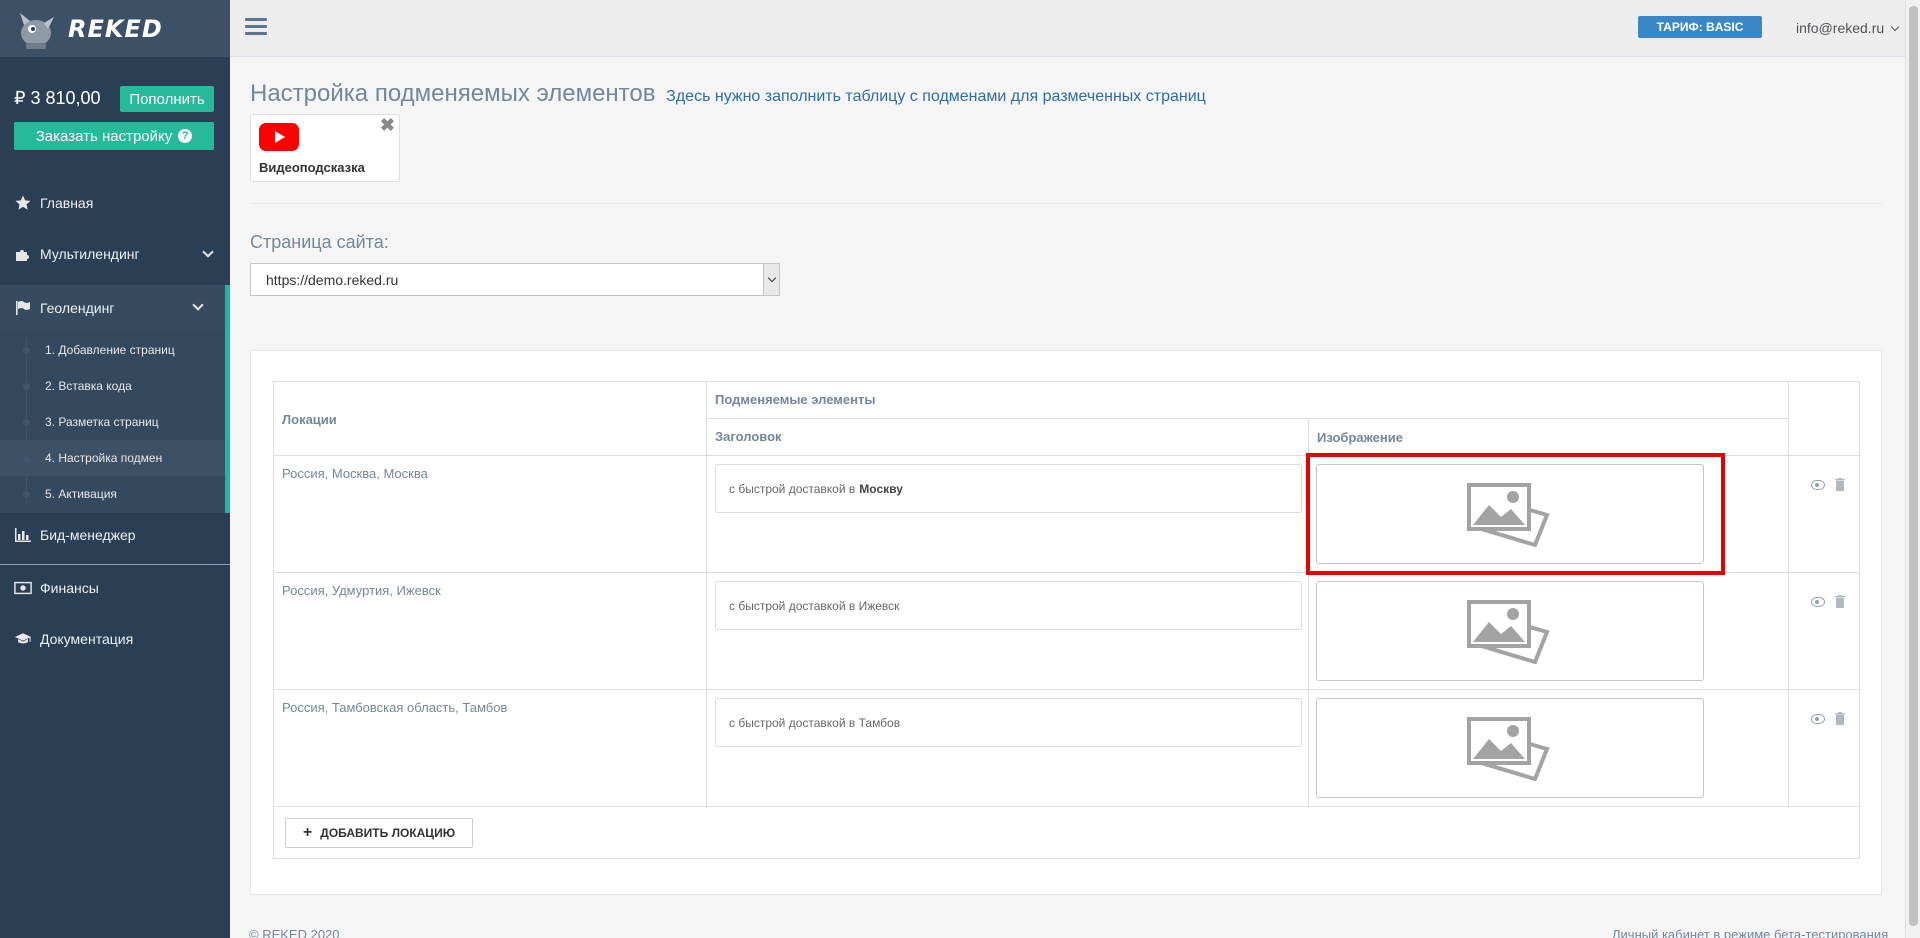 The image size is (1920, 938). I want to click on table-row-heading-cell: с быстрой доставкой в Тамбов, so click(1008, 748).